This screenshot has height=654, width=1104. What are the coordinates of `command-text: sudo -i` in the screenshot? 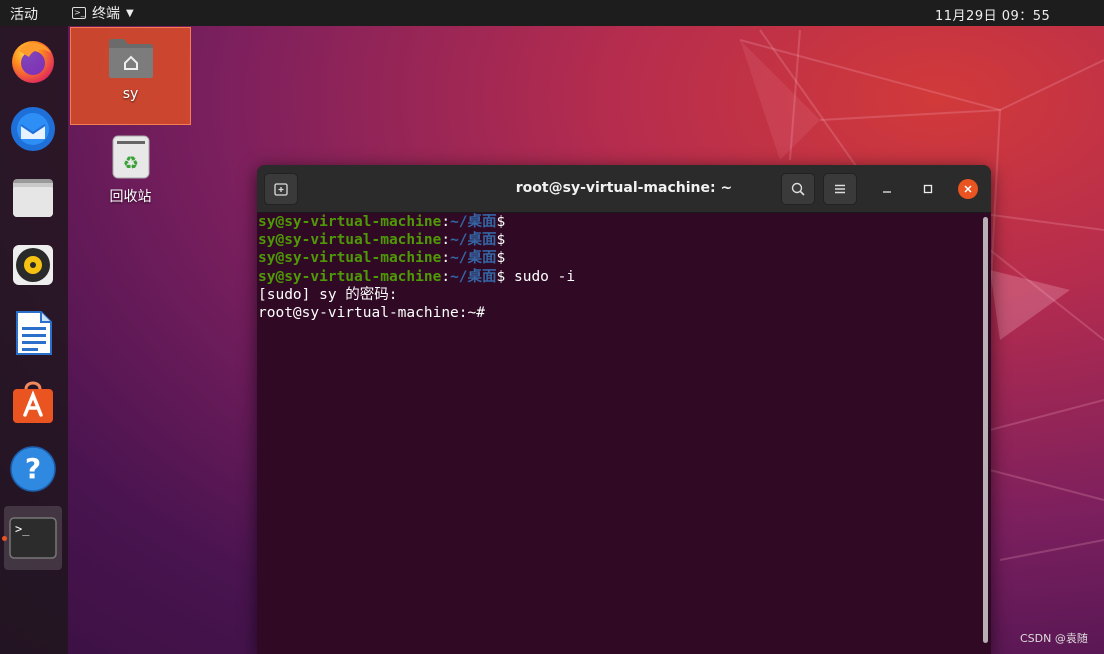 It's located at (540, 276).